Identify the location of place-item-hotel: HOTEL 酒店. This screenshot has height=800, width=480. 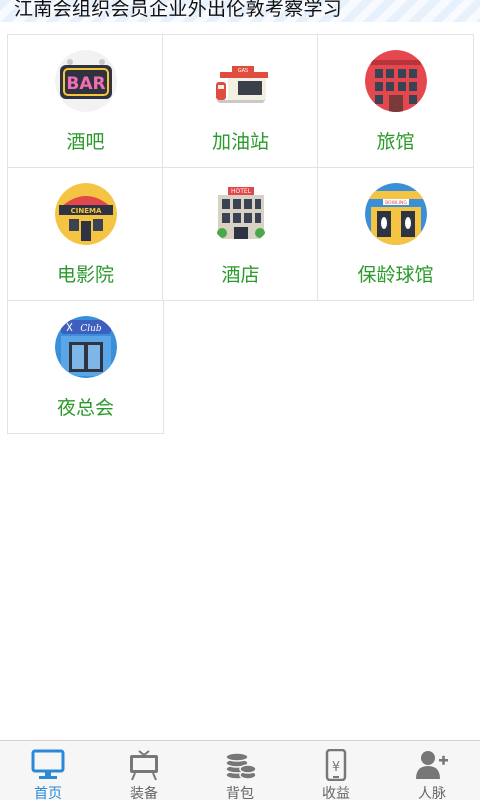
(240, 234).